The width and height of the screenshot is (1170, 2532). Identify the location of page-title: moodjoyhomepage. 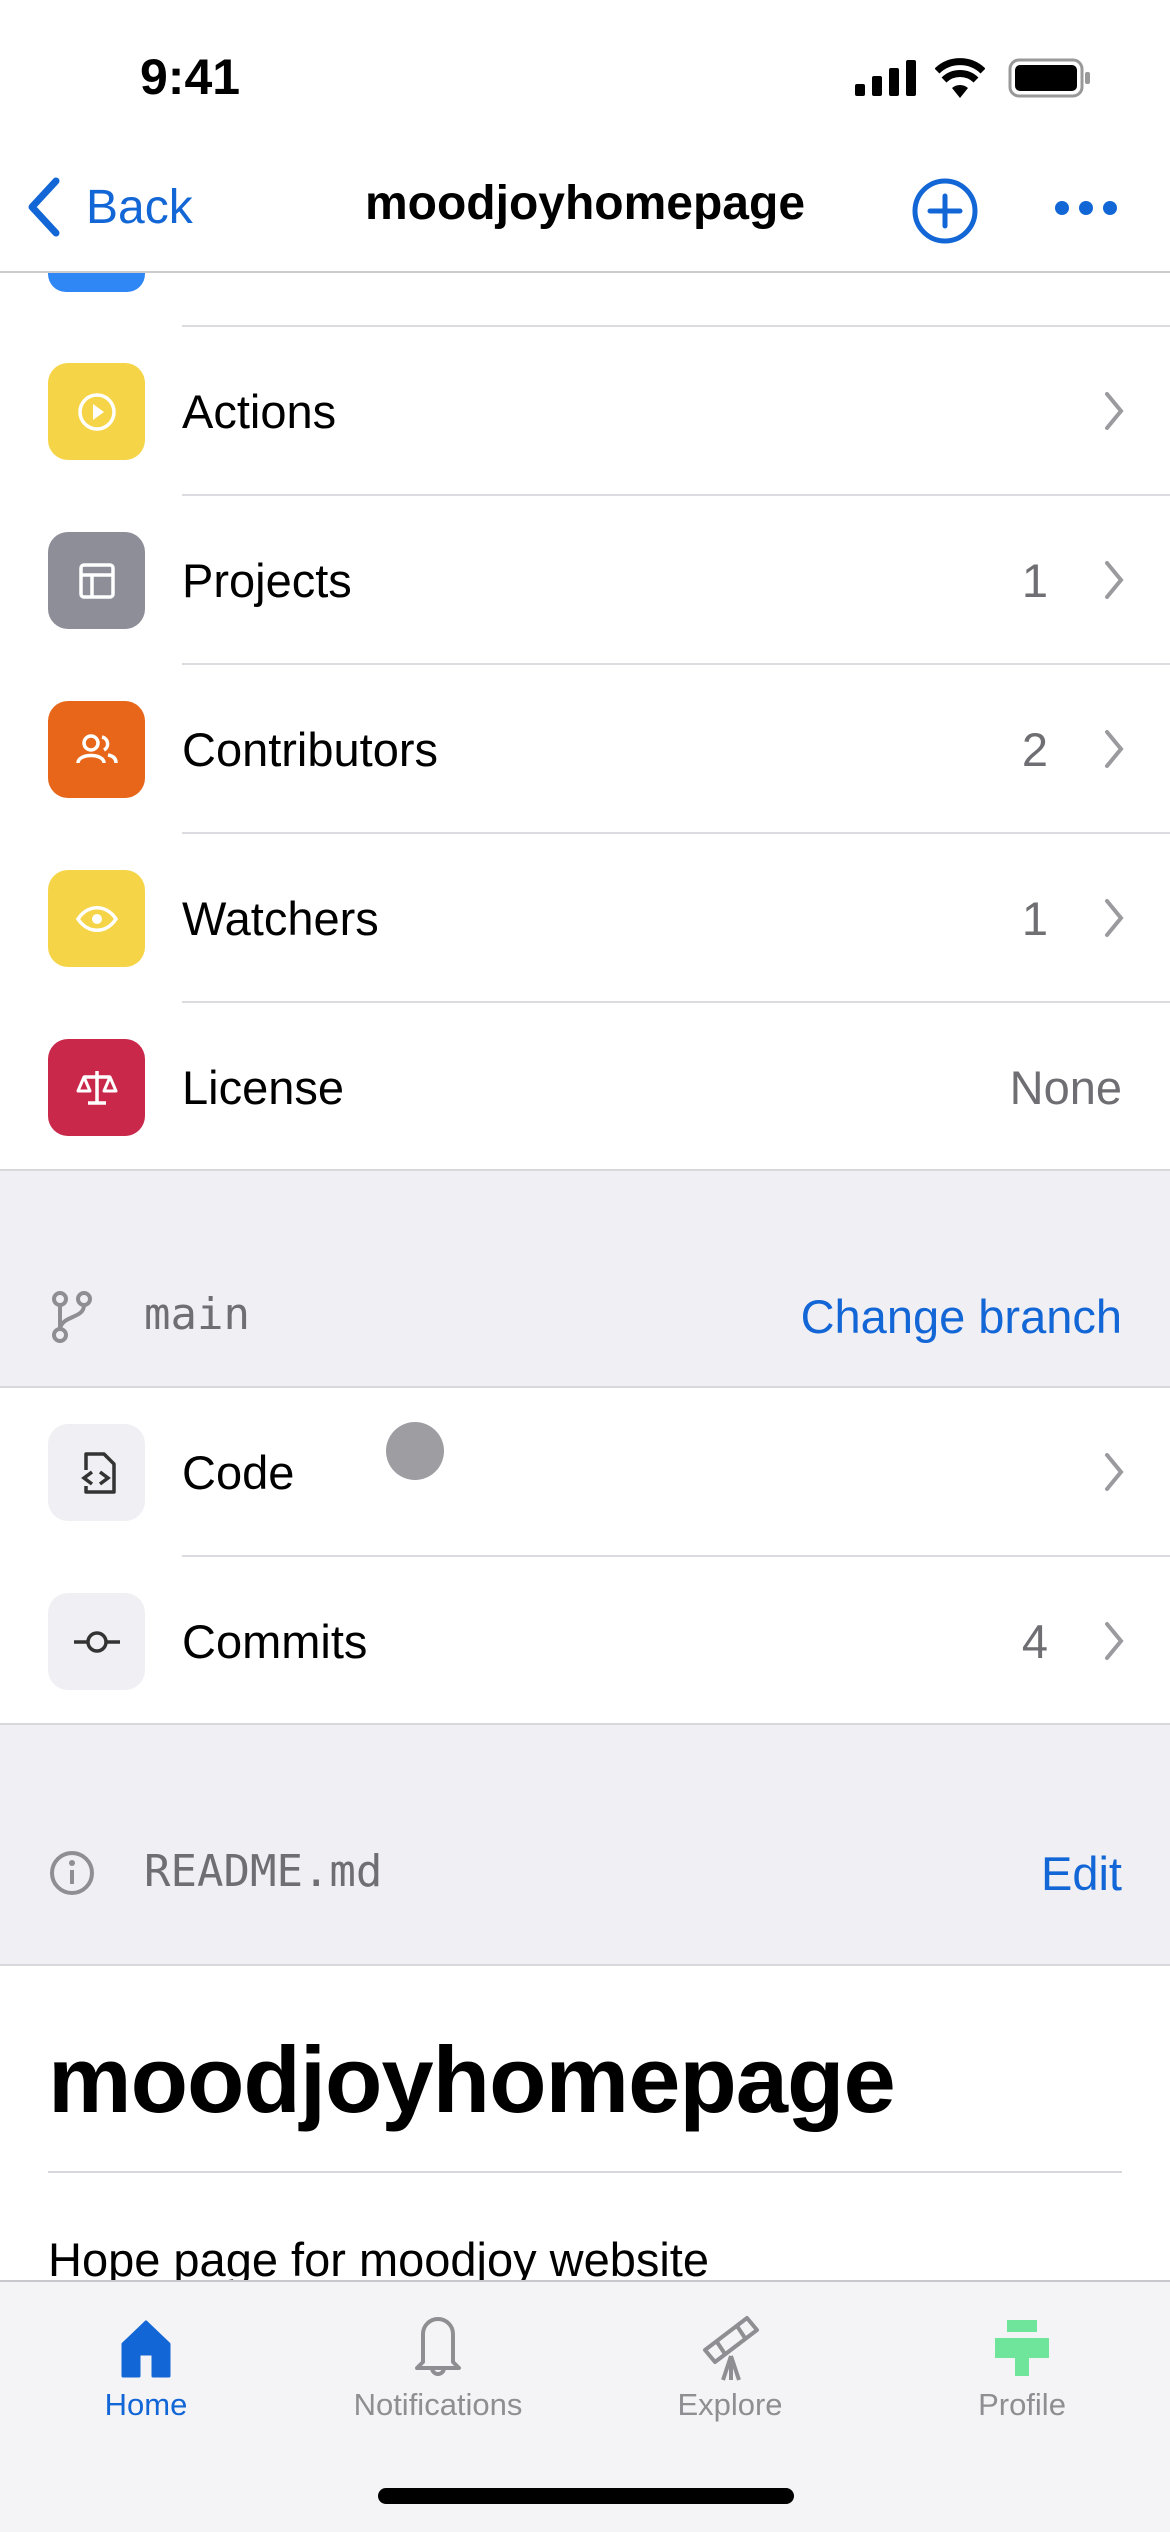
(585, 203).